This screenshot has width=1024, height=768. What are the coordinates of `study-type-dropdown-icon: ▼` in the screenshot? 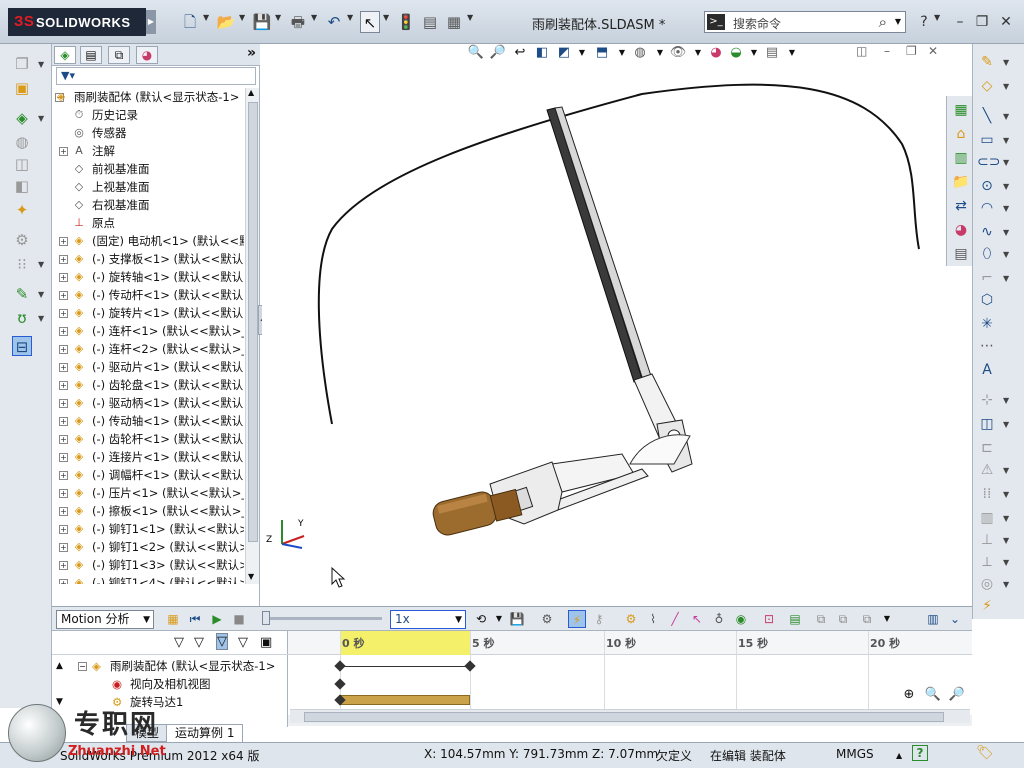 It's located at (146, 620).